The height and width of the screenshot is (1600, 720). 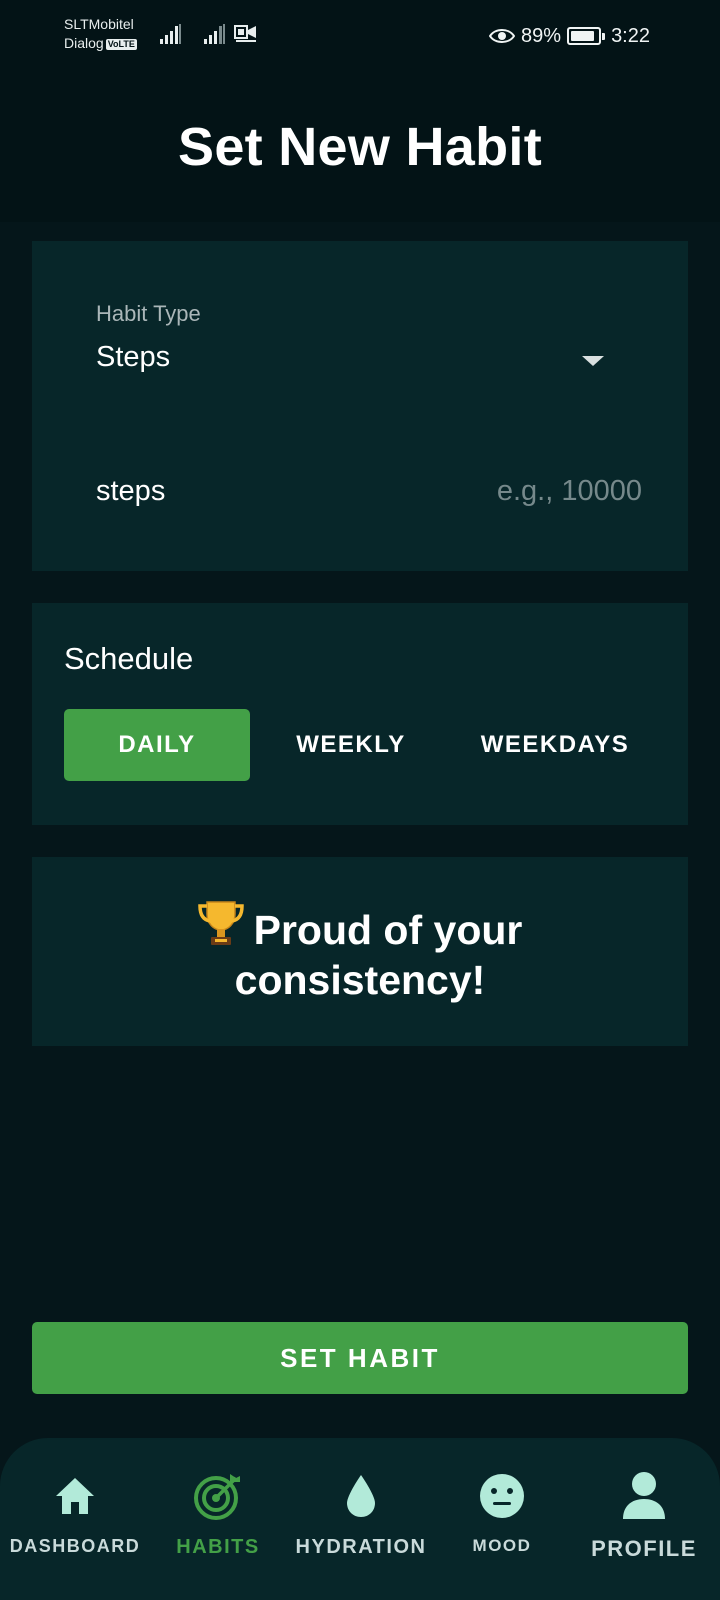 I want to click on battery-icon, so click(x=586, y=36).